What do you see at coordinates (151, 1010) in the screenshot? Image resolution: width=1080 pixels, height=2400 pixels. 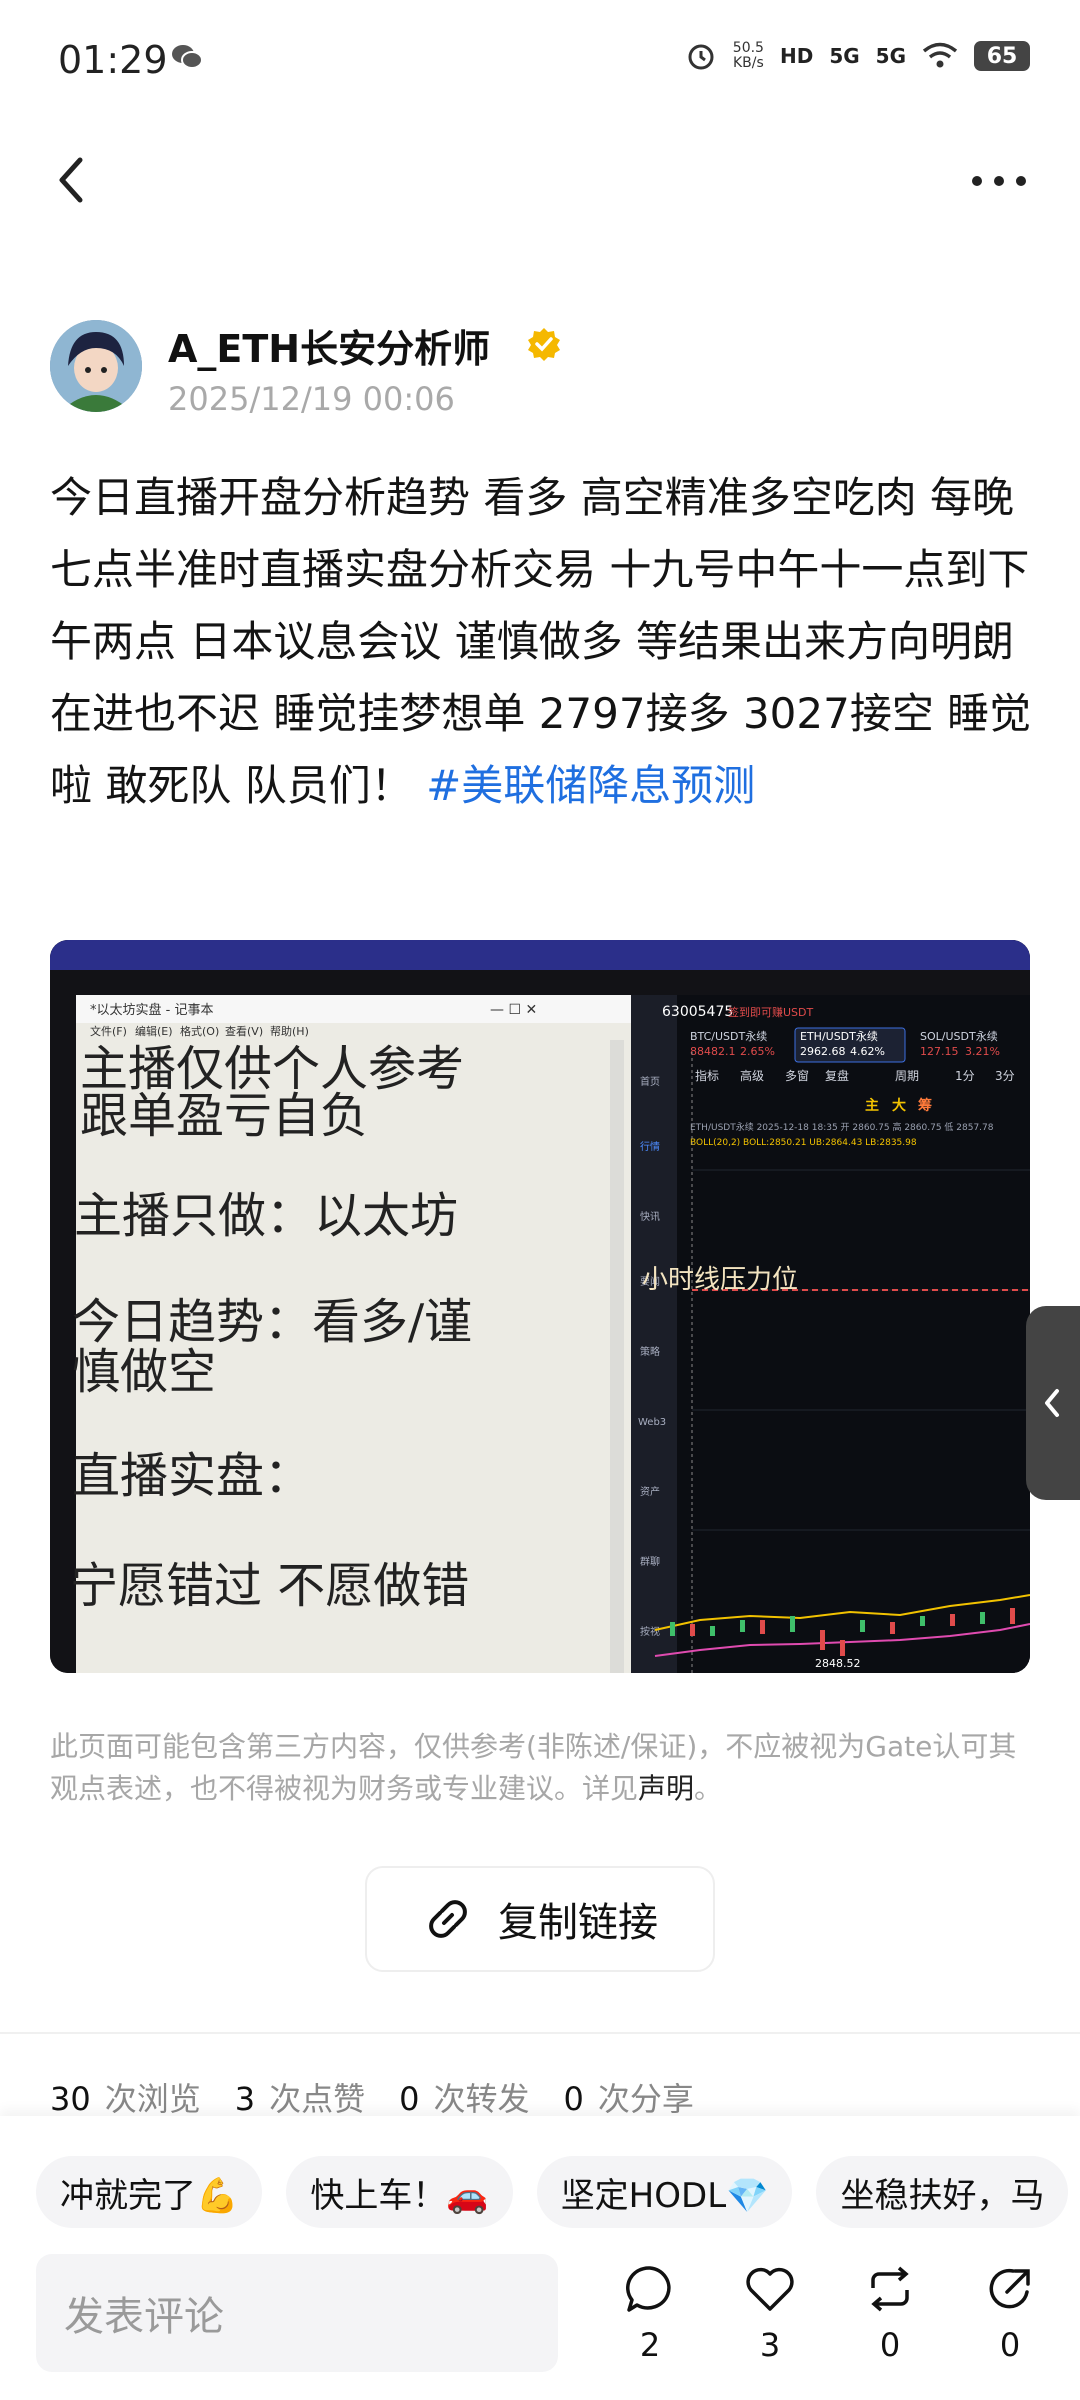 I see `notepad-title: *以太坊实盘 - 记事本` at bounding box center [151, 1010].